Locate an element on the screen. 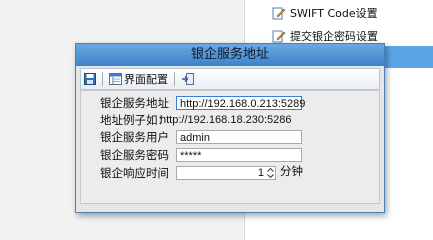 This screenshot has height=240, width=433. timeout-unit: 分钟 is located at coordinates (291, 171).